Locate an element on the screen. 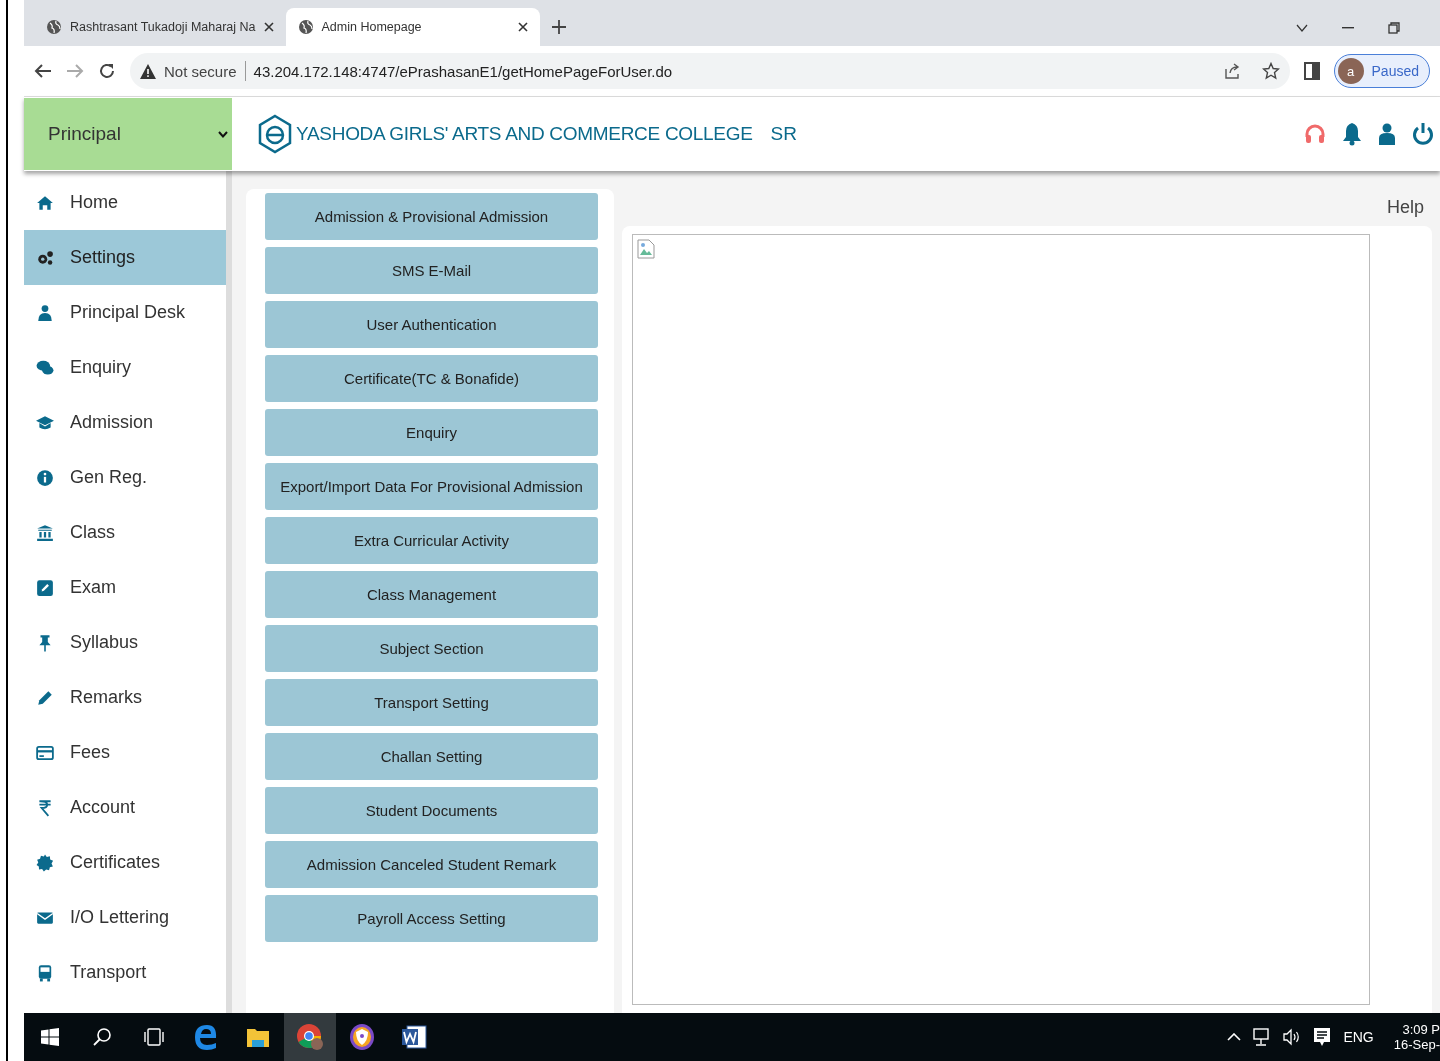  headset-icon is located at coordinates (1315, 134).